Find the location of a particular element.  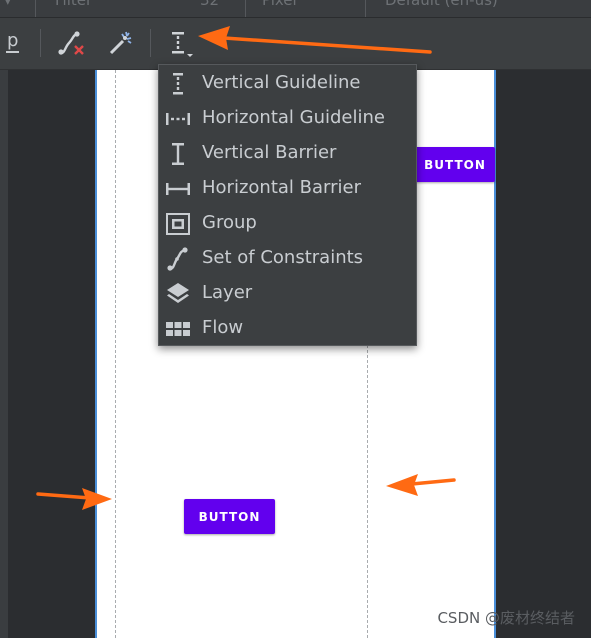

menu-item-vertical-barrier: Vertical Barrier is located at coordinates (287, 153).